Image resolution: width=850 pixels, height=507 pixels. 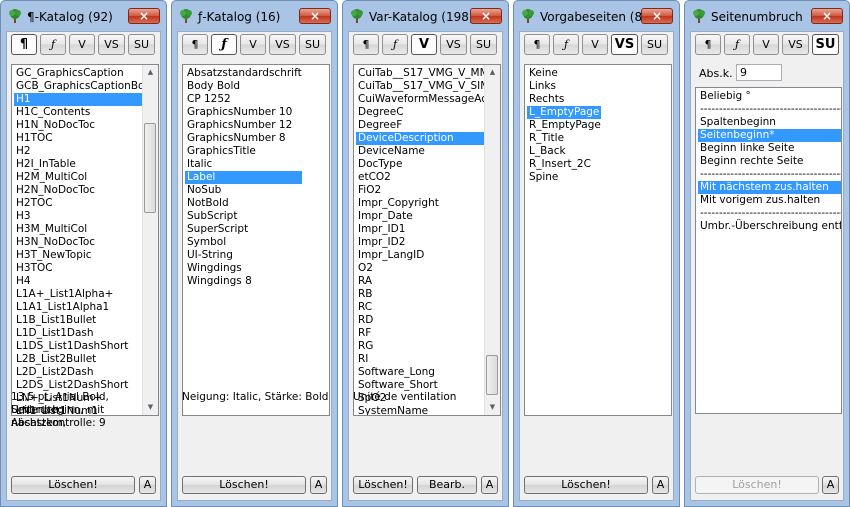 What do you see at coordinates (426, 190) in the screenshot?
I see `list-item: FiO2` at bounding box center [426, 190].